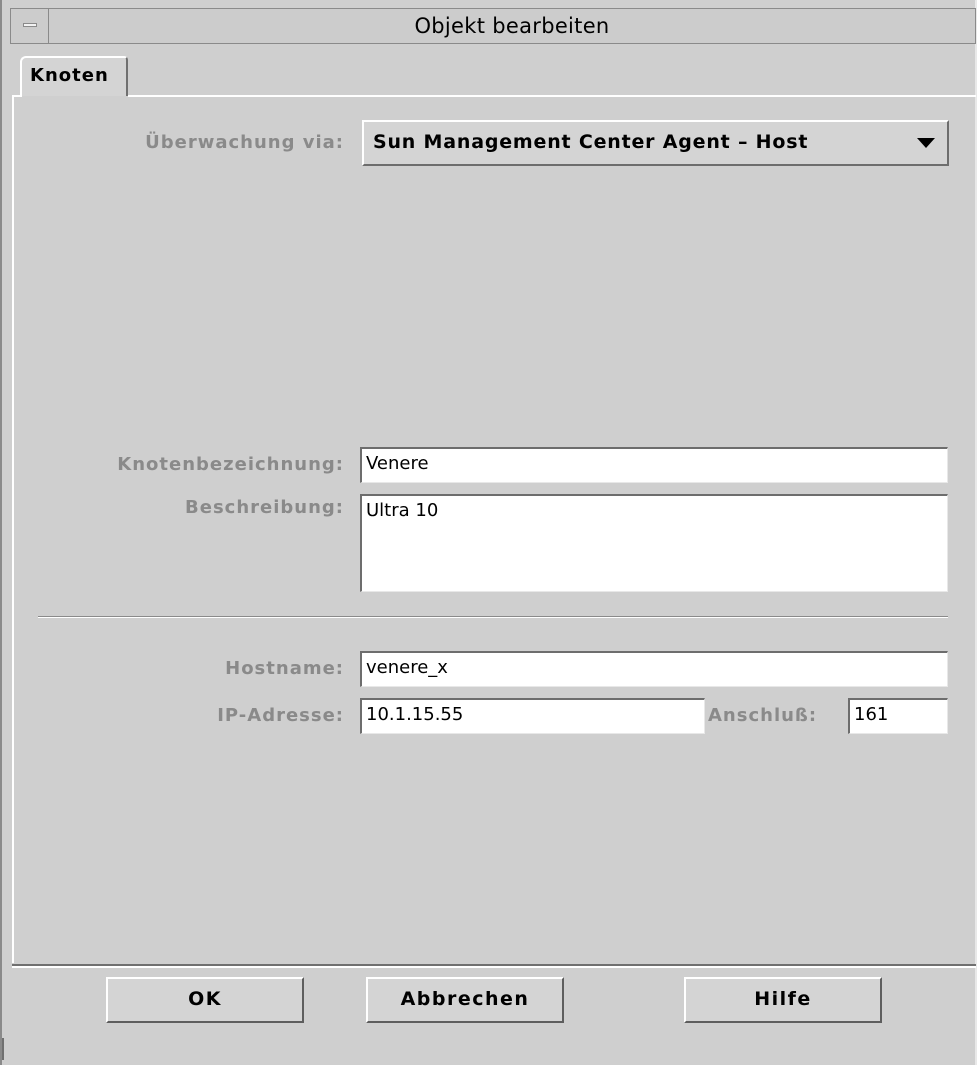 Image resolution: width=977 pixels, height=1065 pixels. What do you see at coordinates (284, 668) in the screenshot?
I see `hostname-label: Hostname:` at bounding box center [284, 668].